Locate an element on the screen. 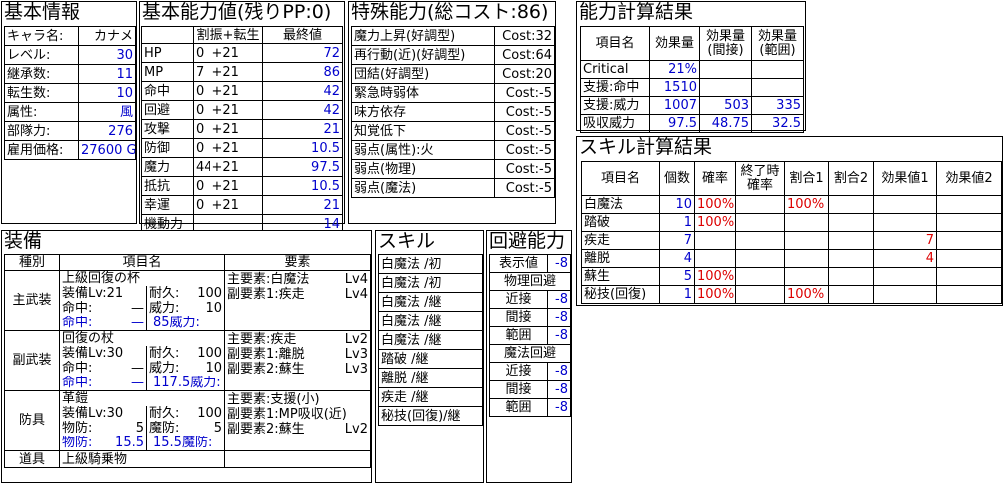  equip-element-lv: Lv4 is located at coordinates (356, 294).